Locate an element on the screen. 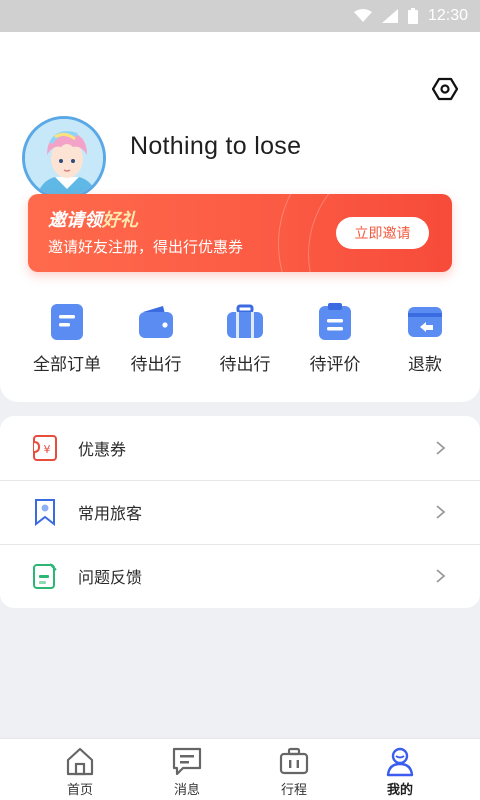 This screenshot has width=480, height=800. invite-banner: 邀请领好礼 邀请好友注册，得出行优惠券 立即邀请 is located at coordinates (240, 233).